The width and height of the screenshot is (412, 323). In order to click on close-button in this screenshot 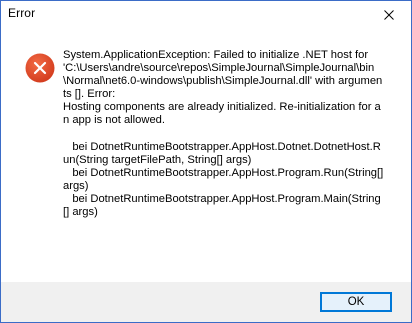, I will do `click(389, 15)`.